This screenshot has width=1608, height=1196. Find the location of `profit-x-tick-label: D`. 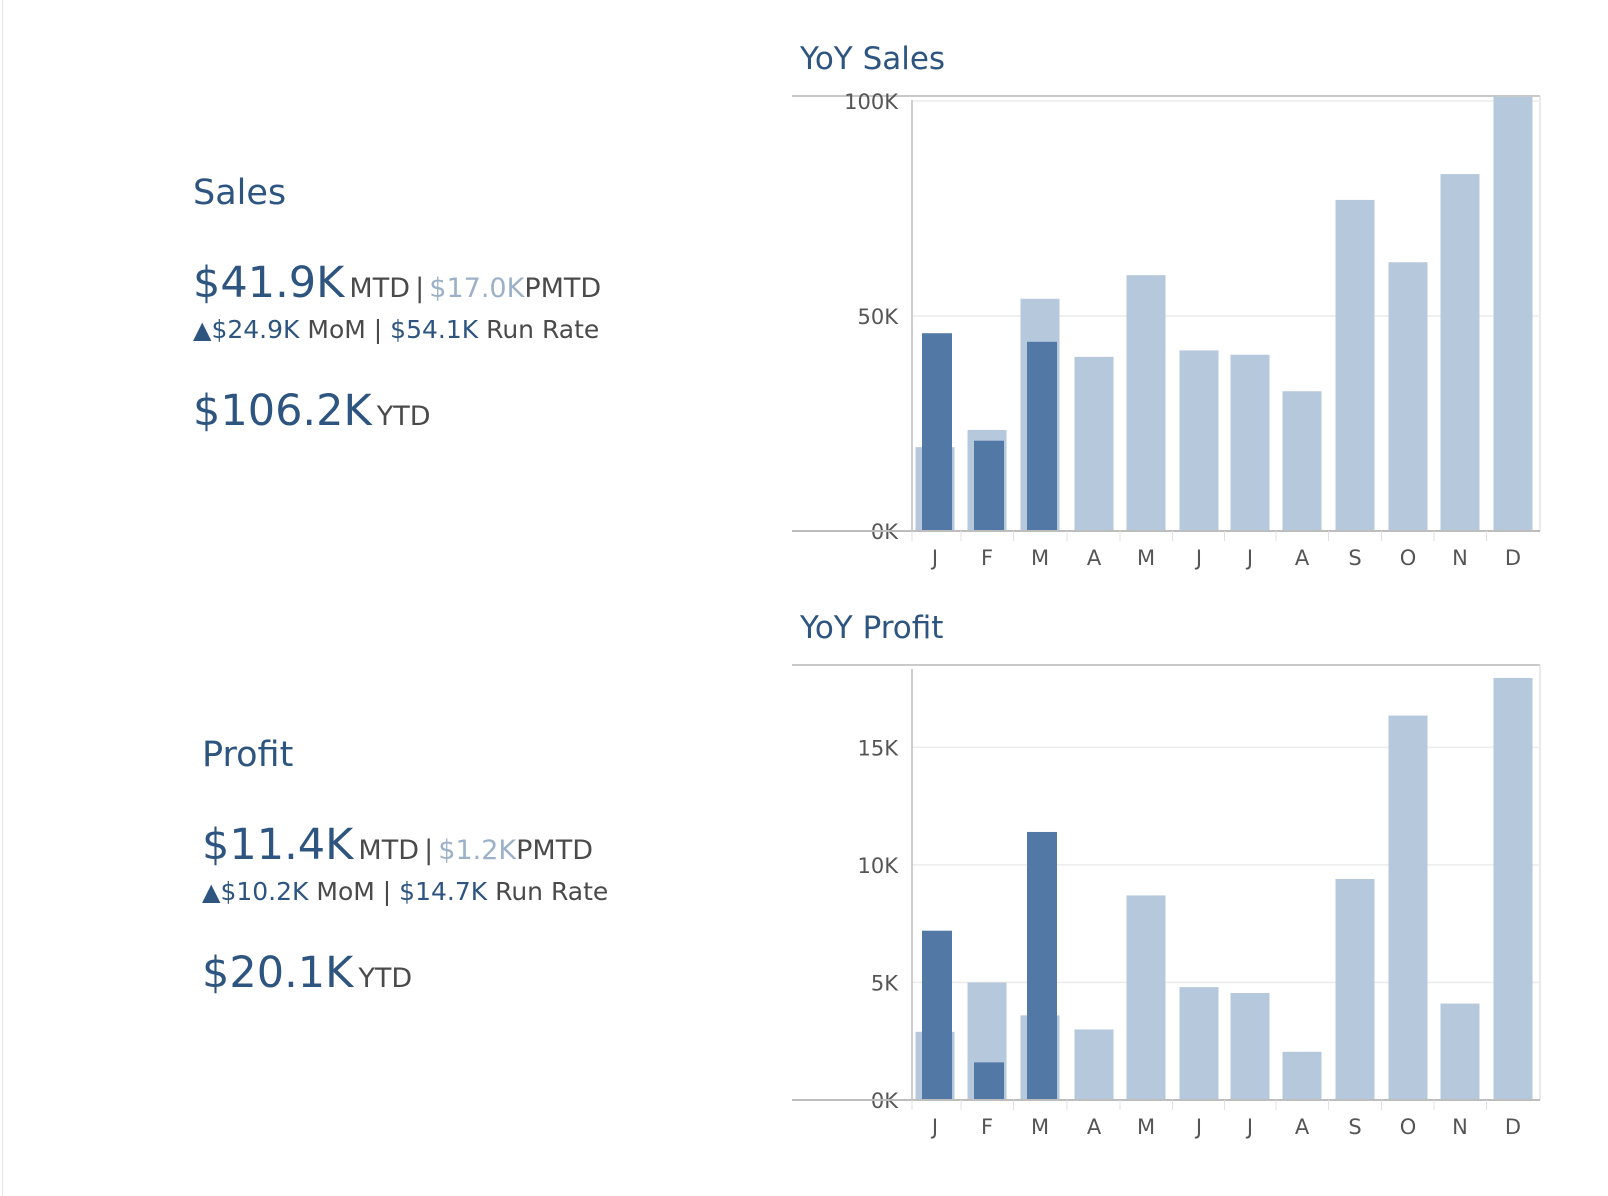

profit-x-tick-label: D is located at coordinates (1513, 1127).